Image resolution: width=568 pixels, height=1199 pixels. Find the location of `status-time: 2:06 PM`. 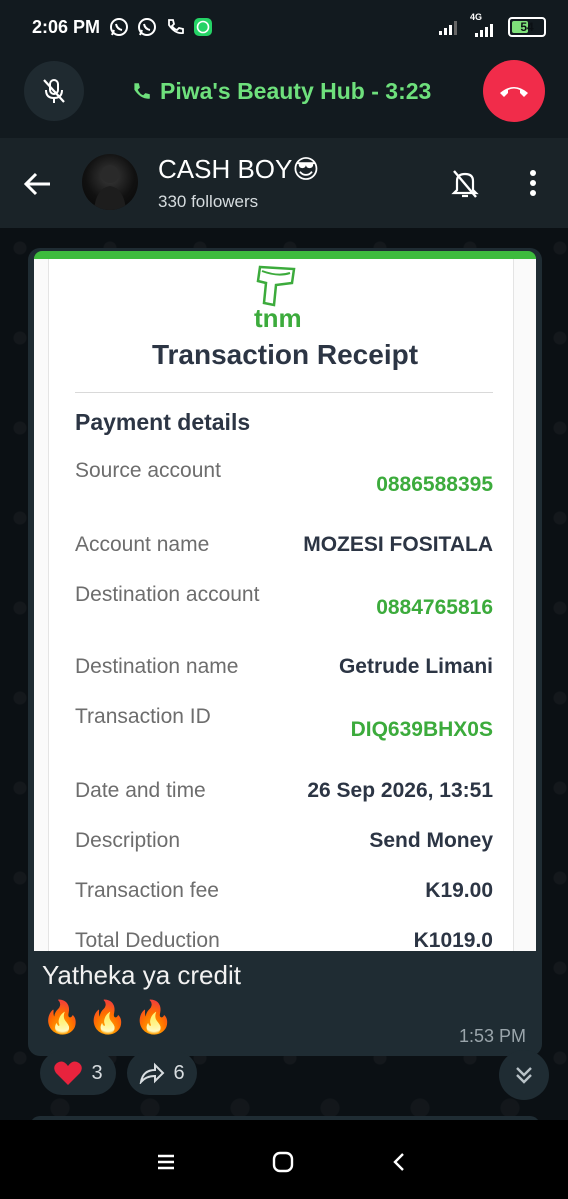

status-time: 2:06 PM is located at coordinates (66, 27).